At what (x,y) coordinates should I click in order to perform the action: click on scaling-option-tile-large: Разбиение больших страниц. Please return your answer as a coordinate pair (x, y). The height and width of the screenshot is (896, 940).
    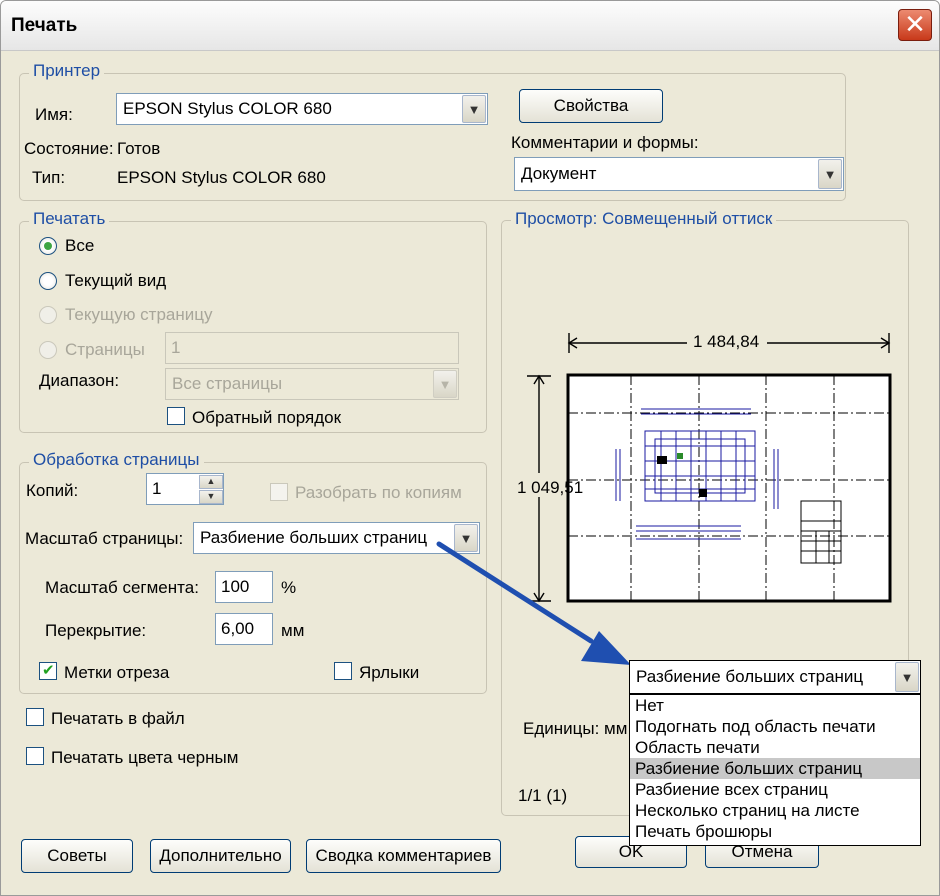
    Looking at the image, I should click on (775, 768).